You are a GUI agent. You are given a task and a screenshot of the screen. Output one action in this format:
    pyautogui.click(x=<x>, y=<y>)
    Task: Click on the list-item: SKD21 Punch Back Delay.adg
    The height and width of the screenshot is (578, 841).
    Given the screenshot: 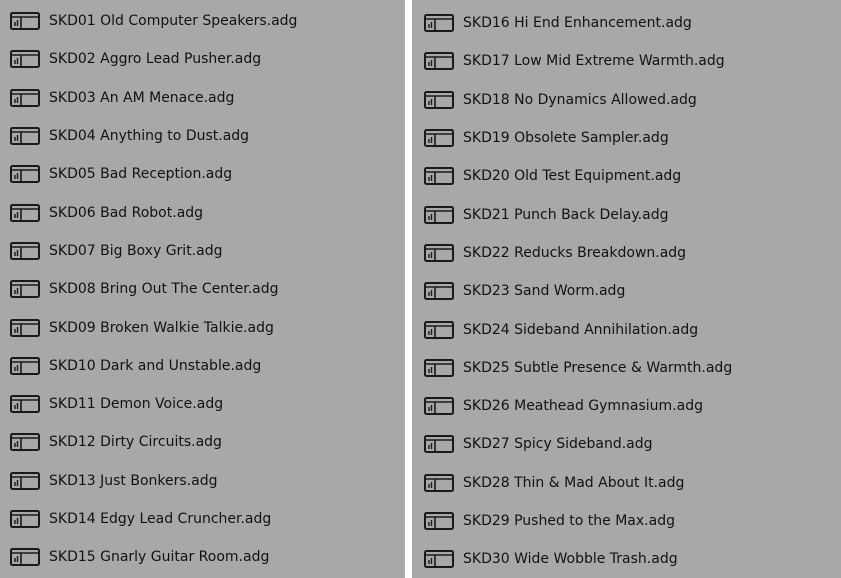 What is the action you would take?
    pyautogui.click(x=626, y=214)
    